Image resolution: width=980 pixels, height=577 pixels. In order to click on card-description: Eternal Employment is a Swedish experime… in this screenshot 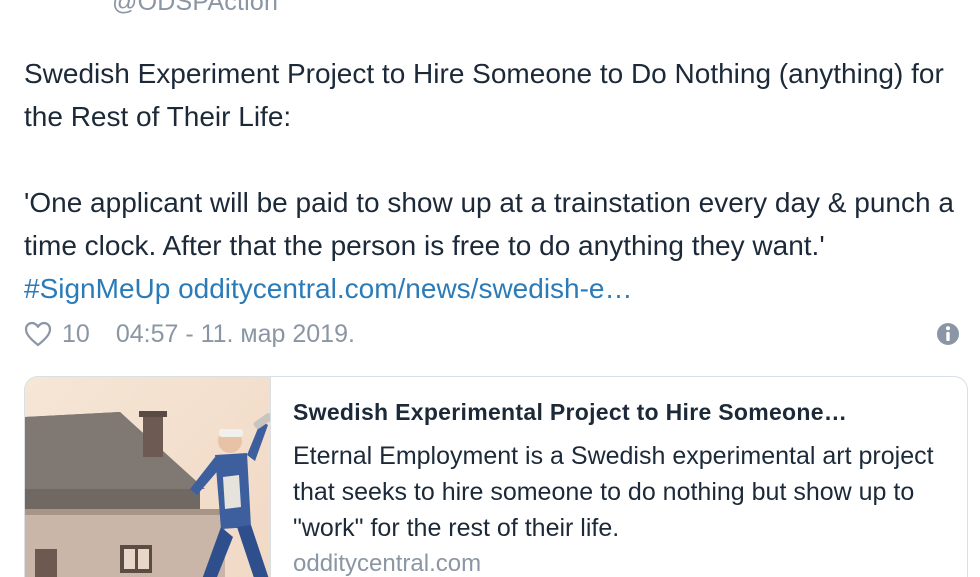, I will do `click(613, 492)`.